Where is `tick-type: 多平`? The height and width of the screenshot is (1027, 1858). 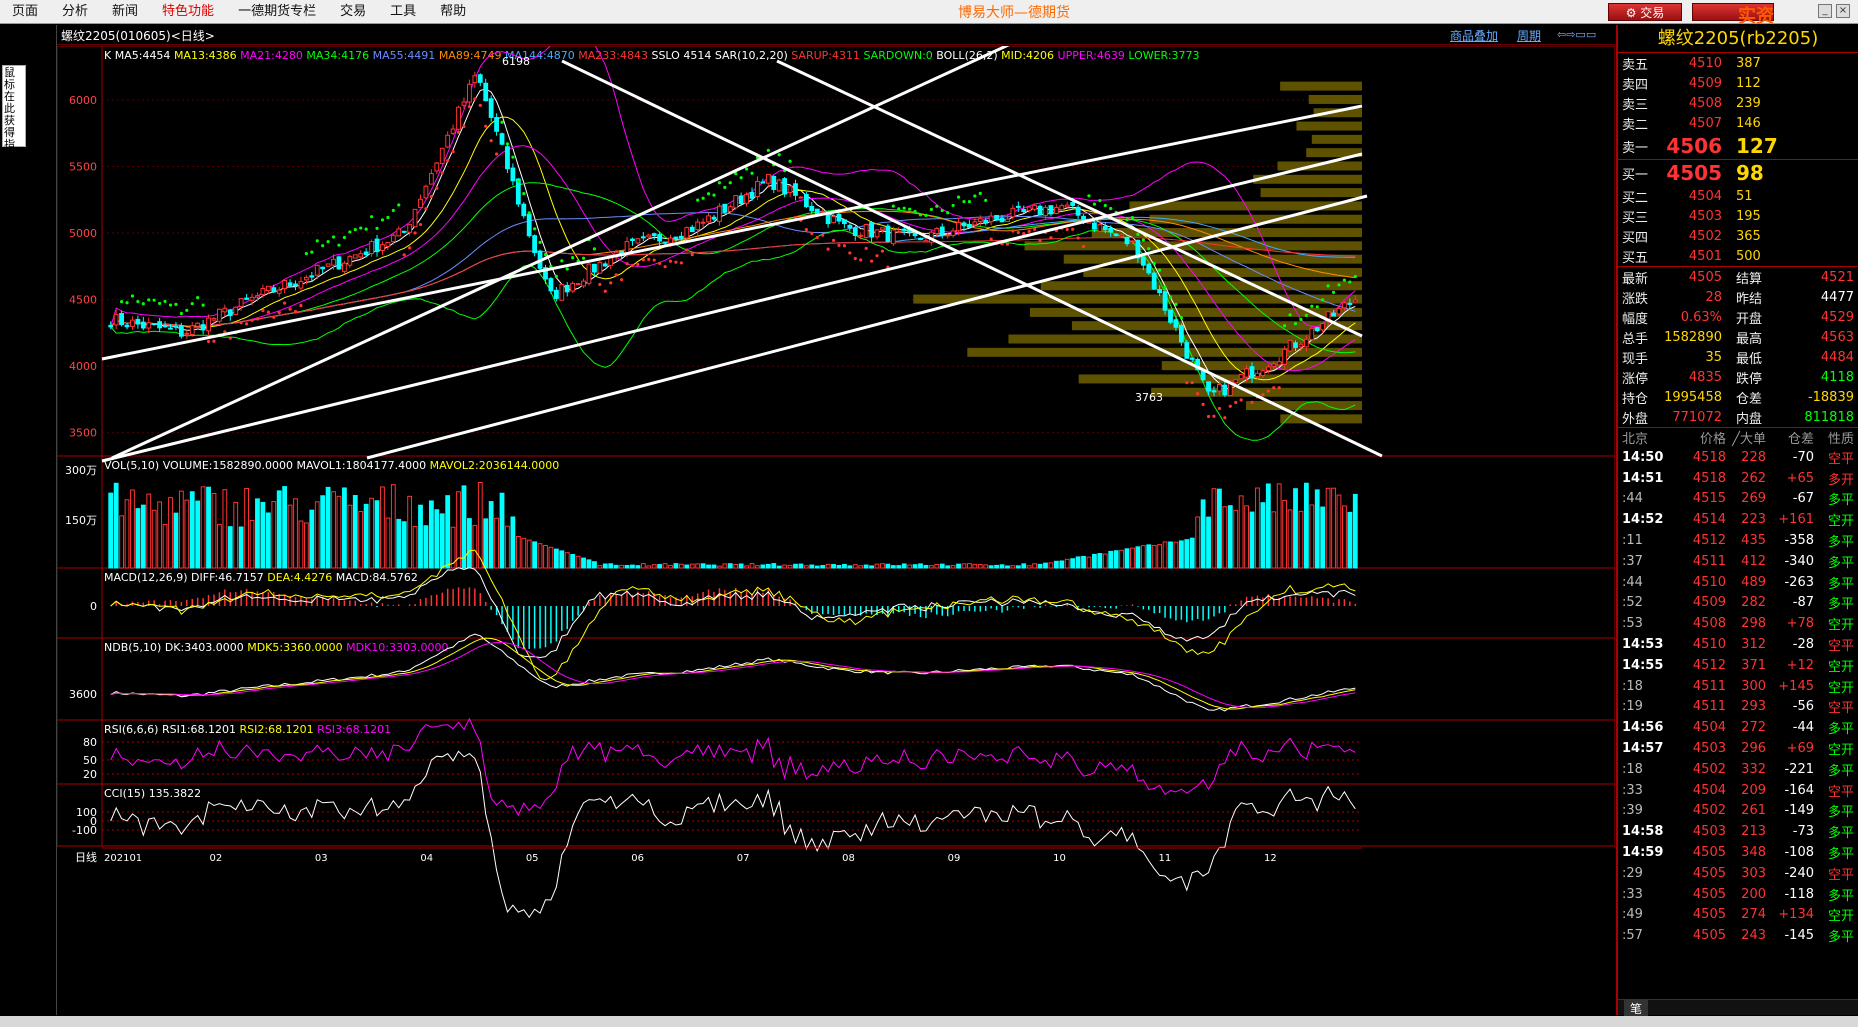
tick-type: 多平 is located at coordinates (1840, 501).